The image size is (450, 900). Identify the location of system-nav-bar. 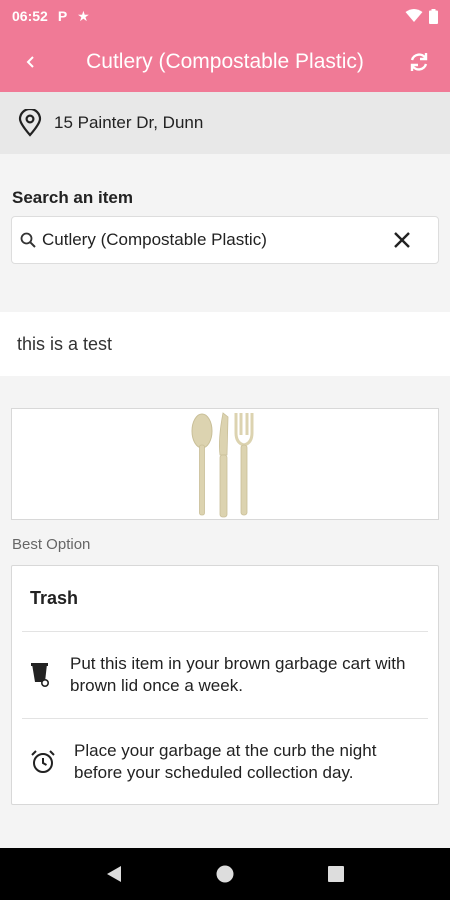
(225, 874).